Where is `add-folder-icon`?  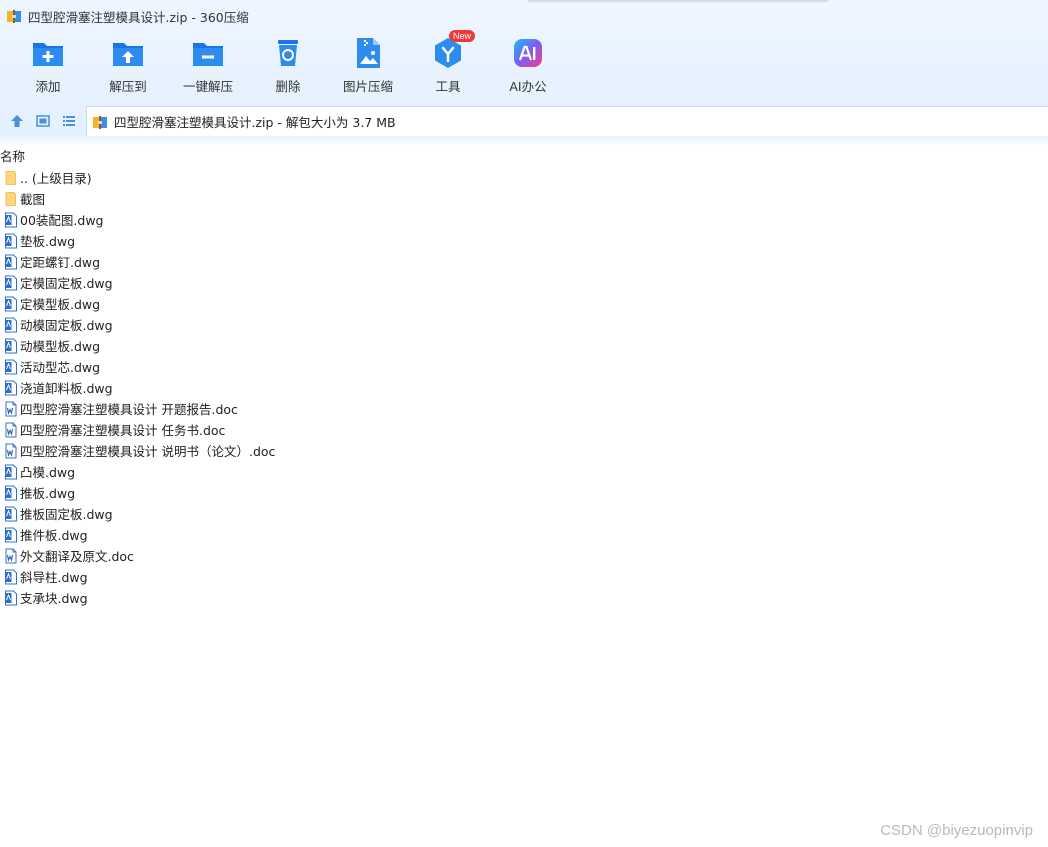 add-folder-icon is located at coordinates (48, 54).